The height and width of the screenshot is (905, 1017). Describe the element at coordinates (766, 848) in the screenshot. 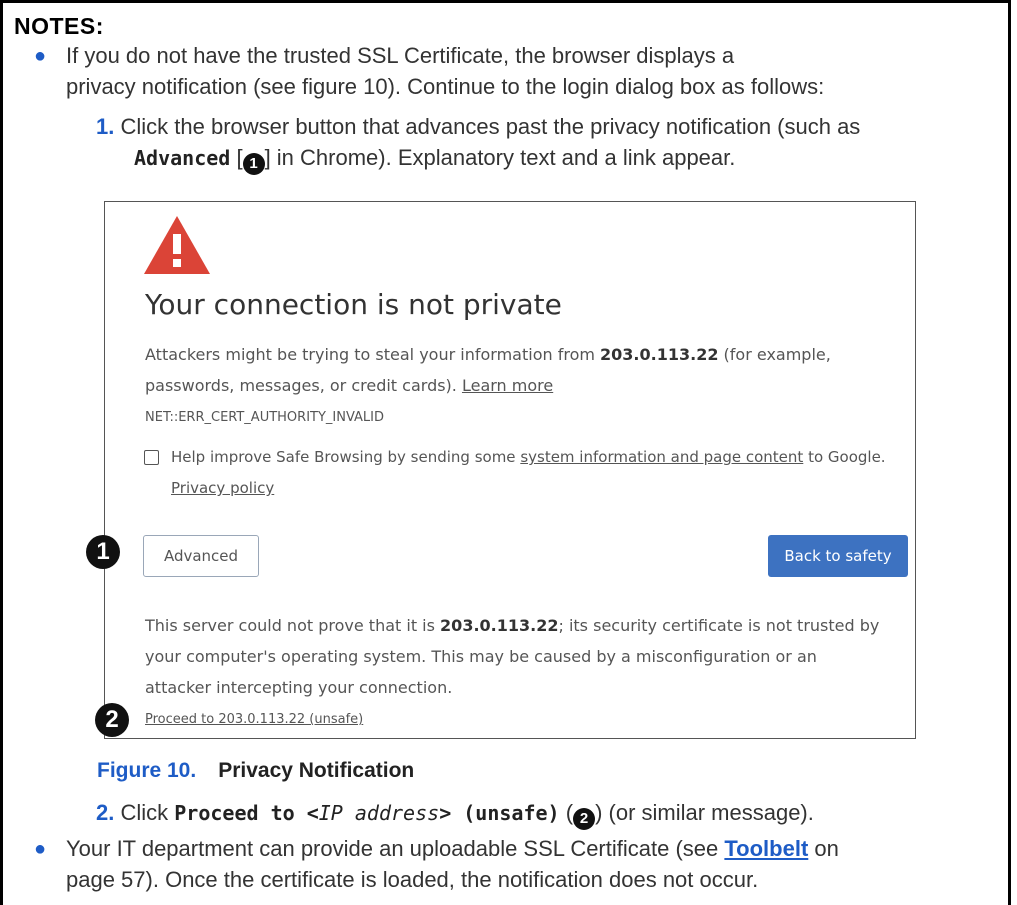

I see `toolbelt-link: Toolbelt` at that location.